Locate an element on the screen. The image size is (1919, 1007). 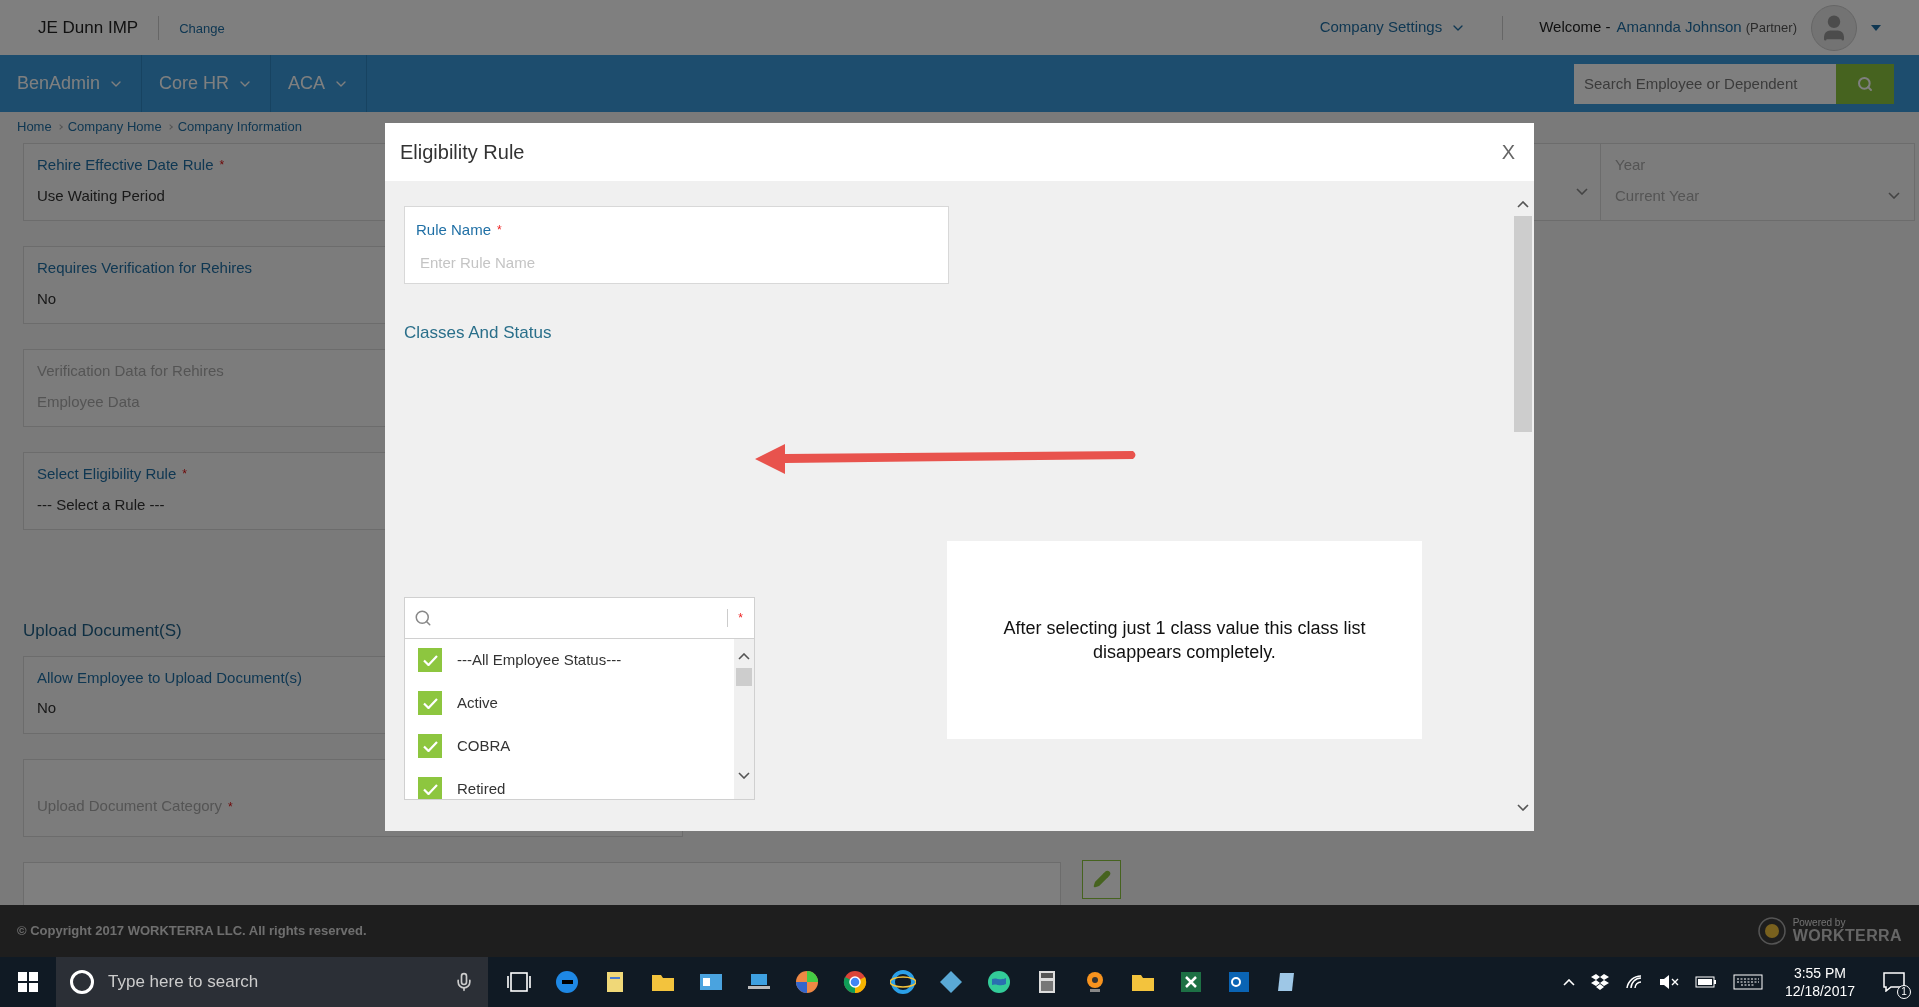
user-name-link: Amannda Johnson is located at coordinates (1679, 27).